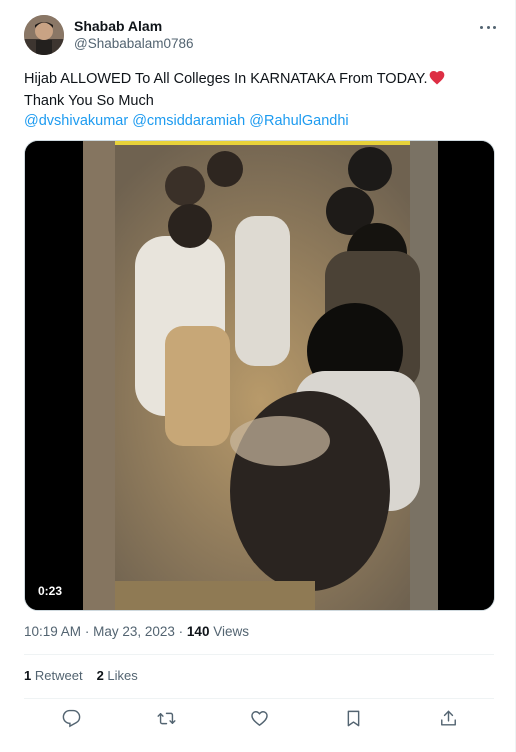 Image resolution: width=516 pixels, height=752 pixels. Describe the element at coordinates (52, 631) in the screenshot. I see `tweet-time: 10:19 AM` at that location.